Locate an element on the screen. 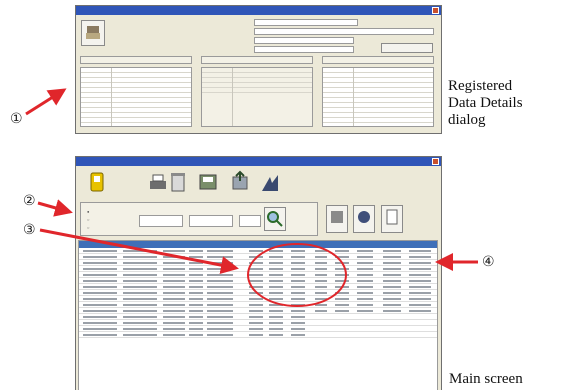 This screenshot has width=565, height=390. details-right-panel is located at coordinates (378, 97).